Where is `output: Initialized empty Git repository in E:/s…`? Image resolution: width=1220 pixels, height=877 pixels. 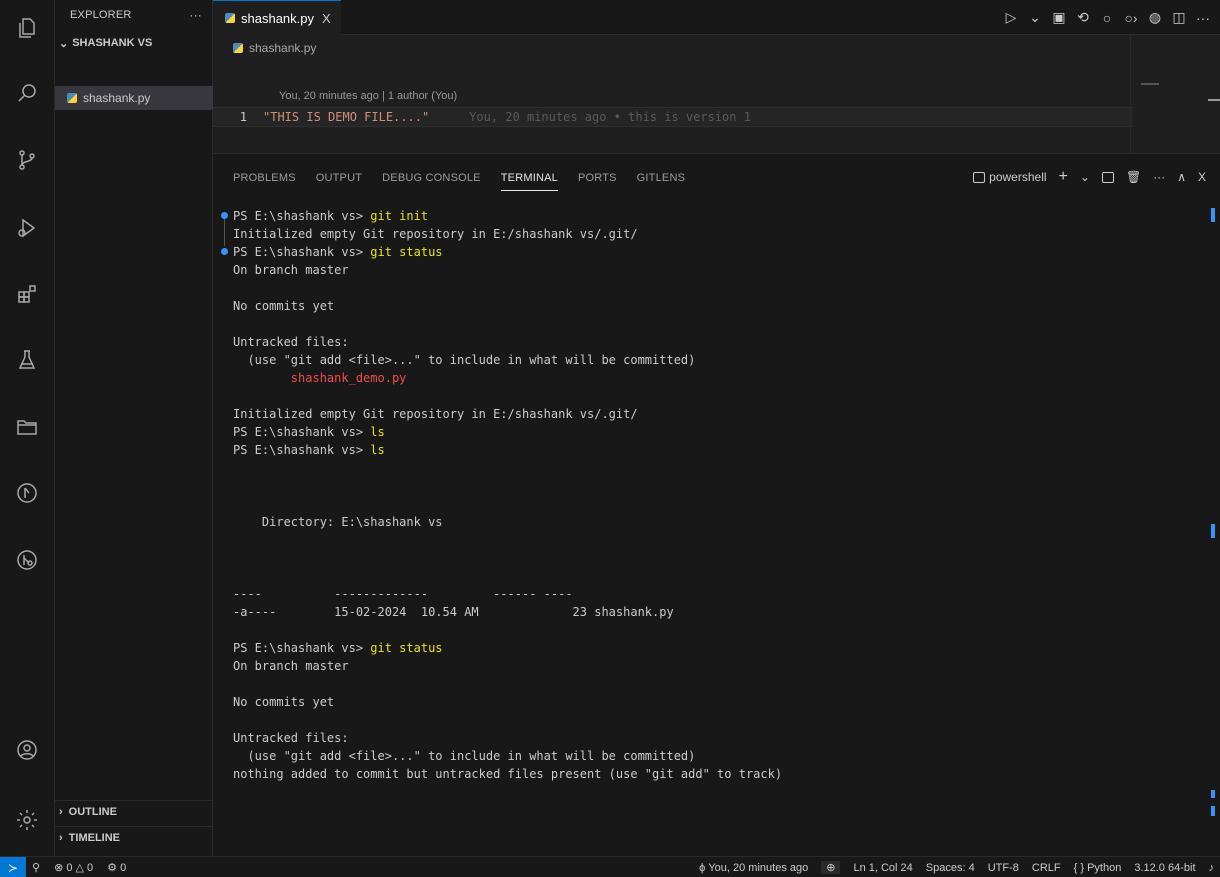 output: Initialized empty Git repository in E:/s… is located at coordinates (435, 414).